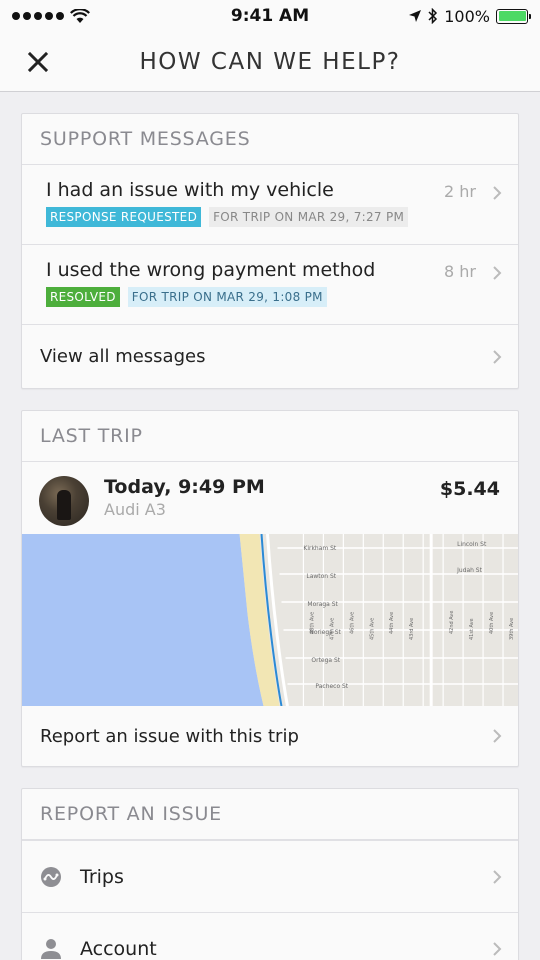  Describe the element at coordinates (190, 190) in the screenshot. I see `message-title: I had an issue with my vehicle` at that location.